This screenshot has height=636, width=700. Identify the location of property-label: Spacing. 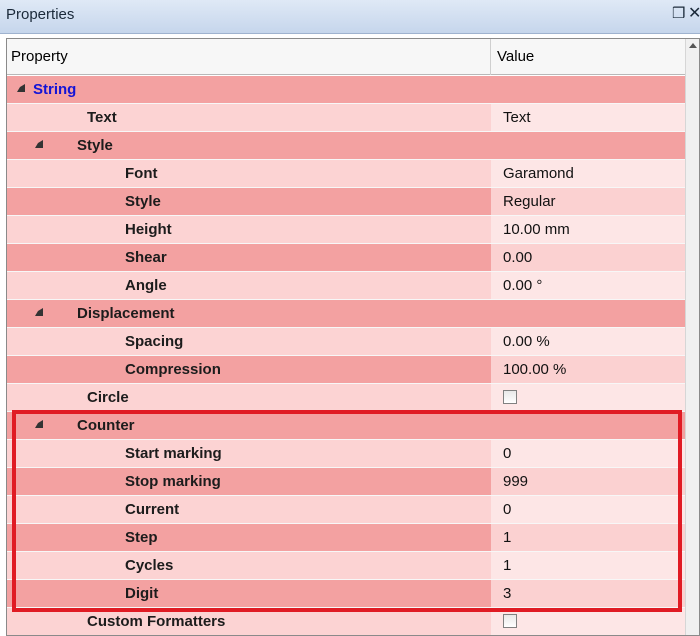
(154, 341).